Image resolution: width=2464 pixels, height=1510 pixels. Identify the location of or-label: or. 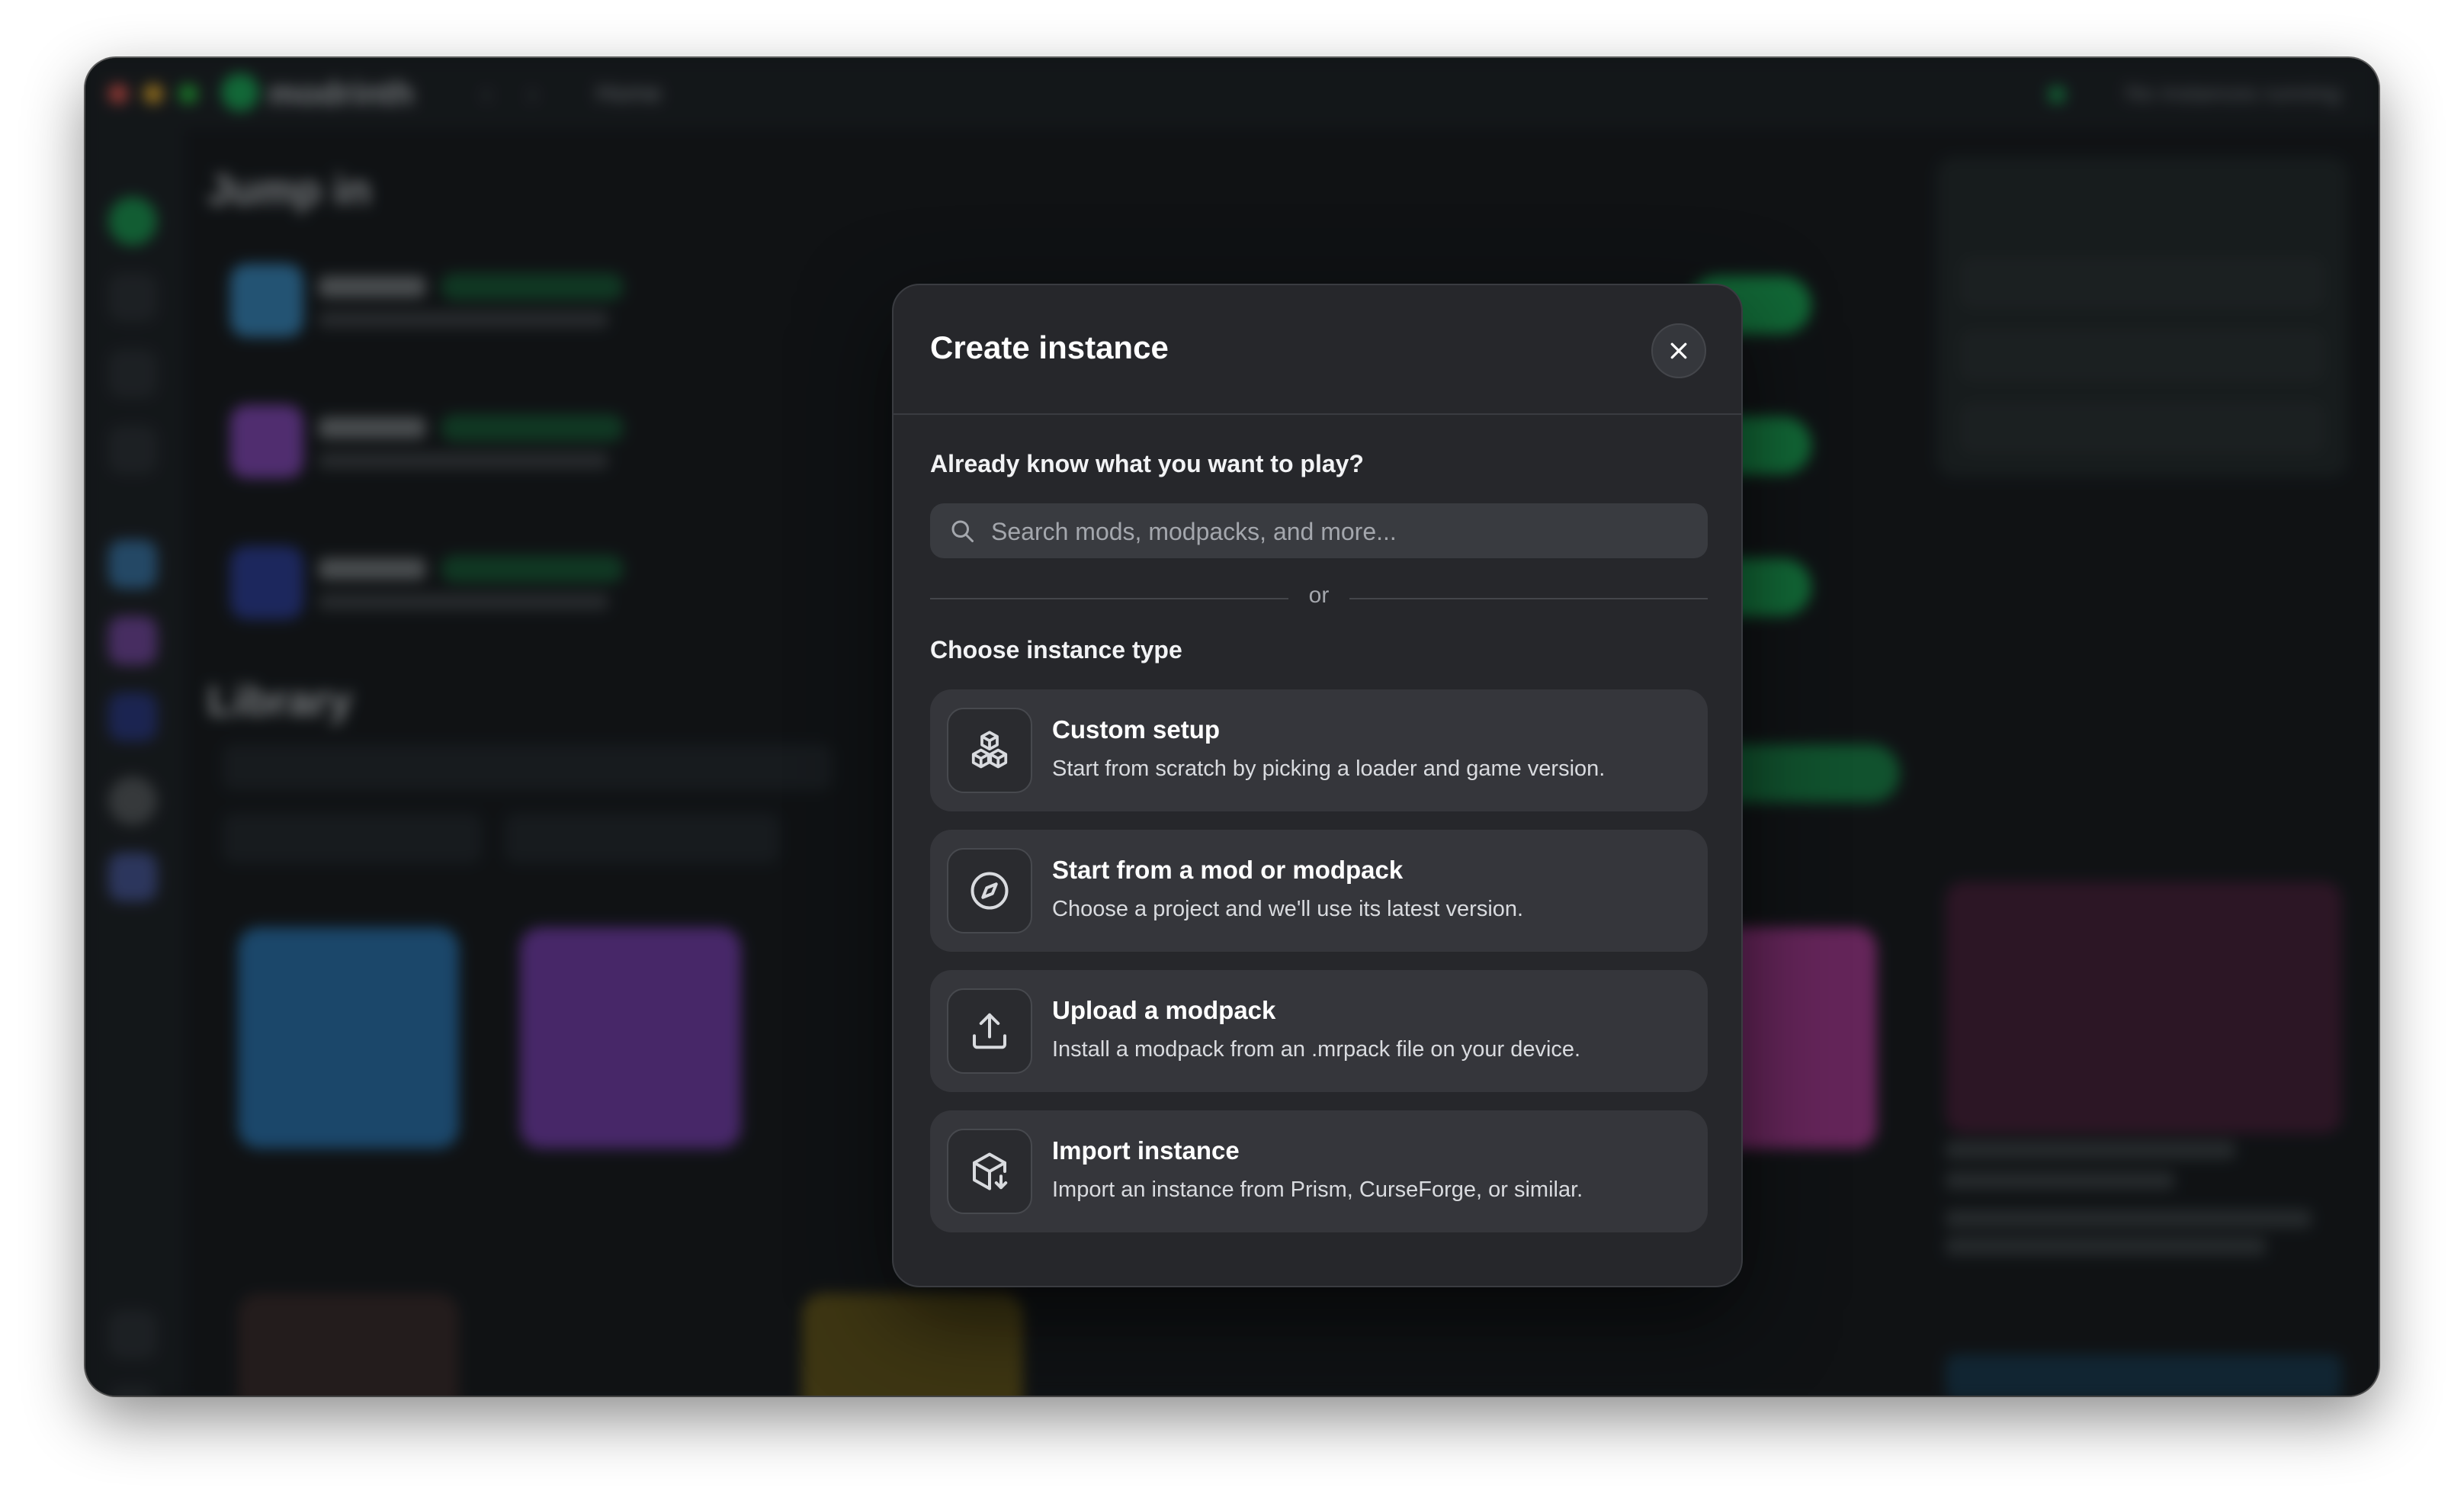
(1319, 596).